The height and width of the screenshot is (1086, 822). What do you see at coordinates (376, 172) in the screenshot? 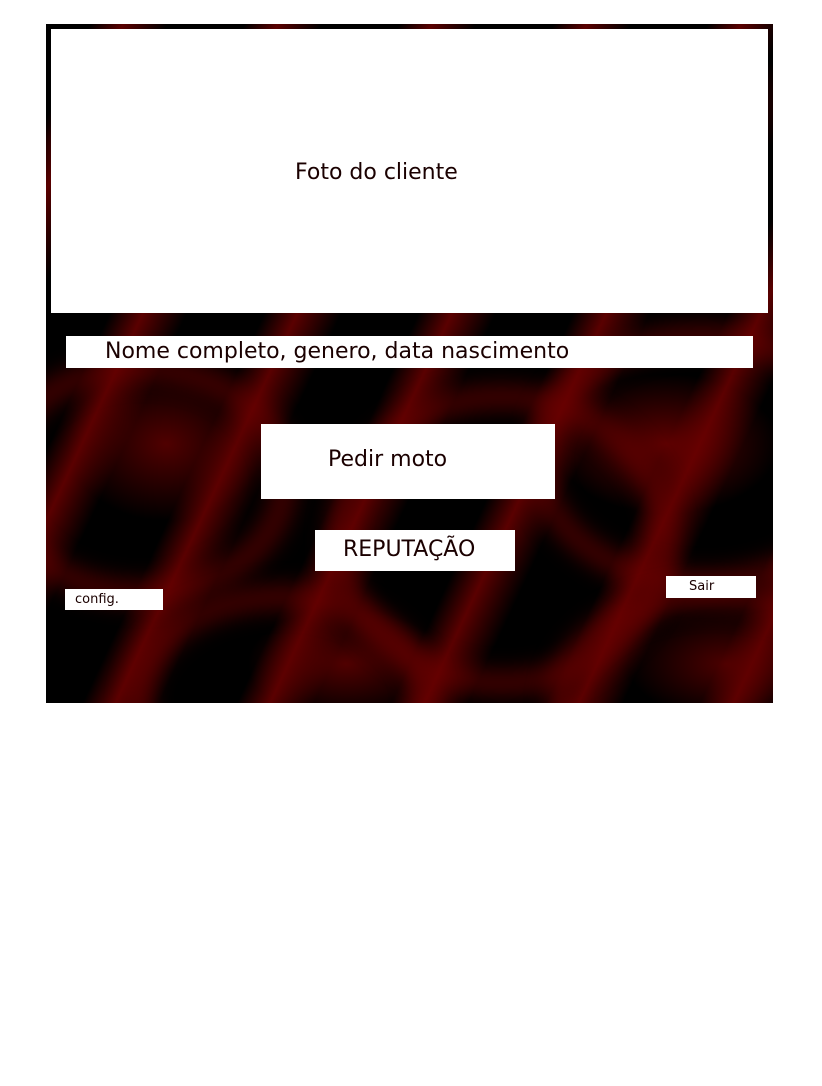
I see `client-photo-label: Foto do cliente` at bounding box center [376, 172].